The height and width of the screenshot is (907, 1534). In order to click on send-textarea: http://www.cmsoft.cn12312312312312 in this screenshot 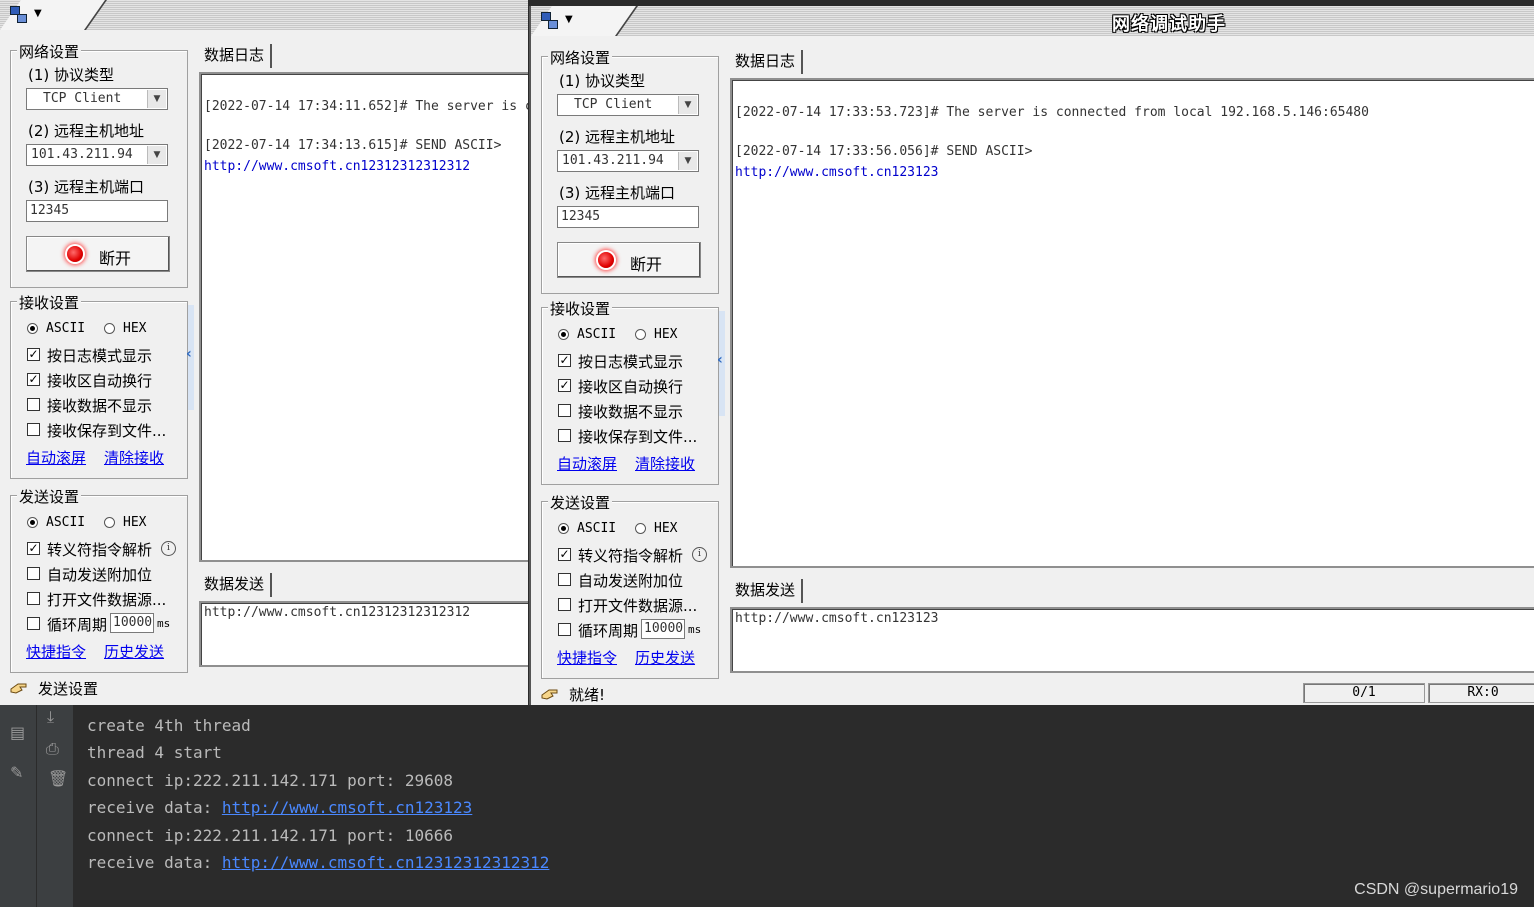, I will do `click(363, 634)`.